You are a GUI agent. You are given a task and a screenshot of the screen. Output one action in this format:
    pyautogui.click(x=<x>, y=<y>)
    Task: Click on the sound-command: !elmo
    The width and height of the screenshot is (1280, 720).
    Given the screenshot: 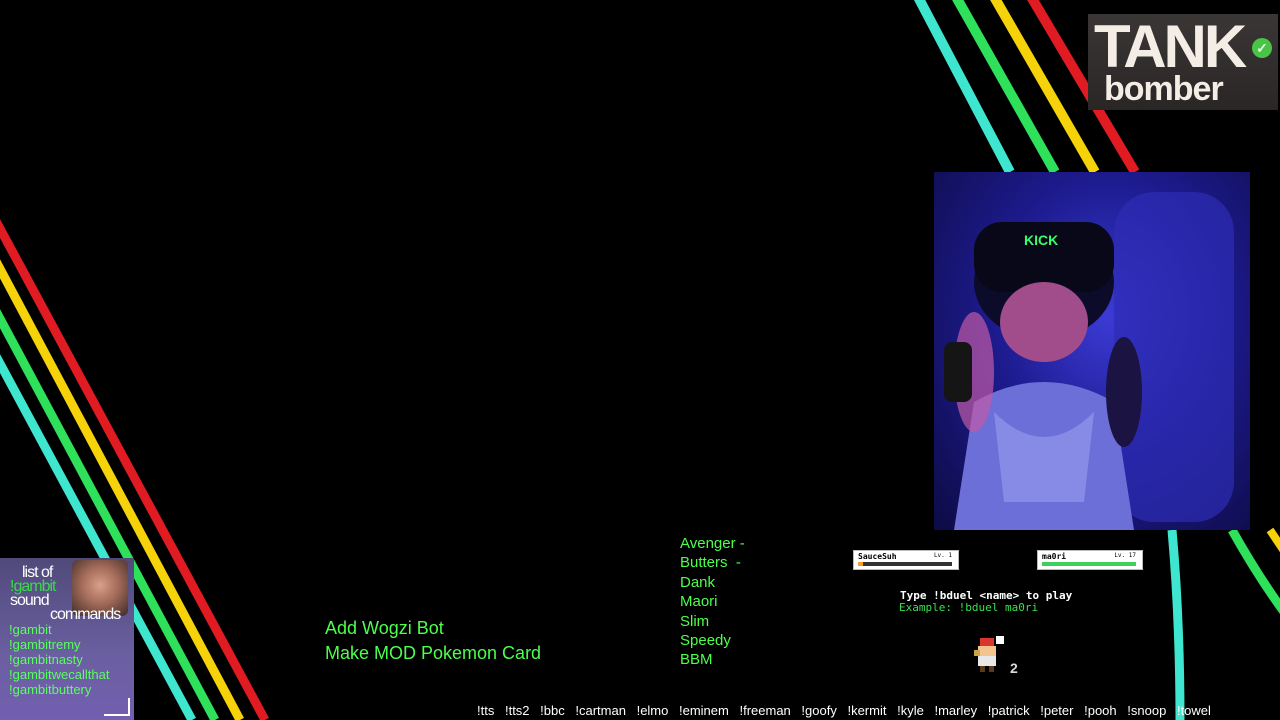 What is the action you would take?
    pyautogui.click(x=652, y=710)
    